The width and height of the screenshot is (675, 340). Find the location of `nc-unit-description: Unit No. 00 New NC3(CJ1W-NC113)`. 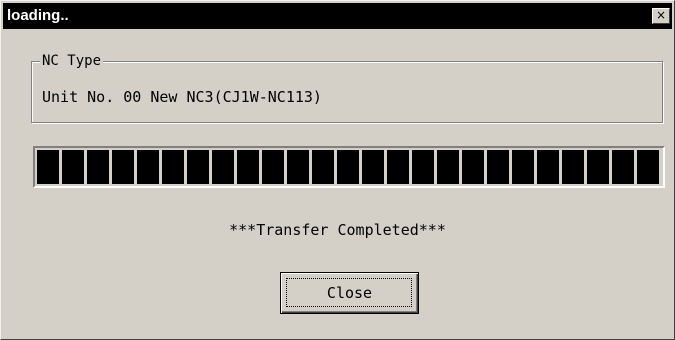

nc-unit-description: Unit No. 00 New NC3(CJ1W-NC113) is located at coordinates (182, 97).